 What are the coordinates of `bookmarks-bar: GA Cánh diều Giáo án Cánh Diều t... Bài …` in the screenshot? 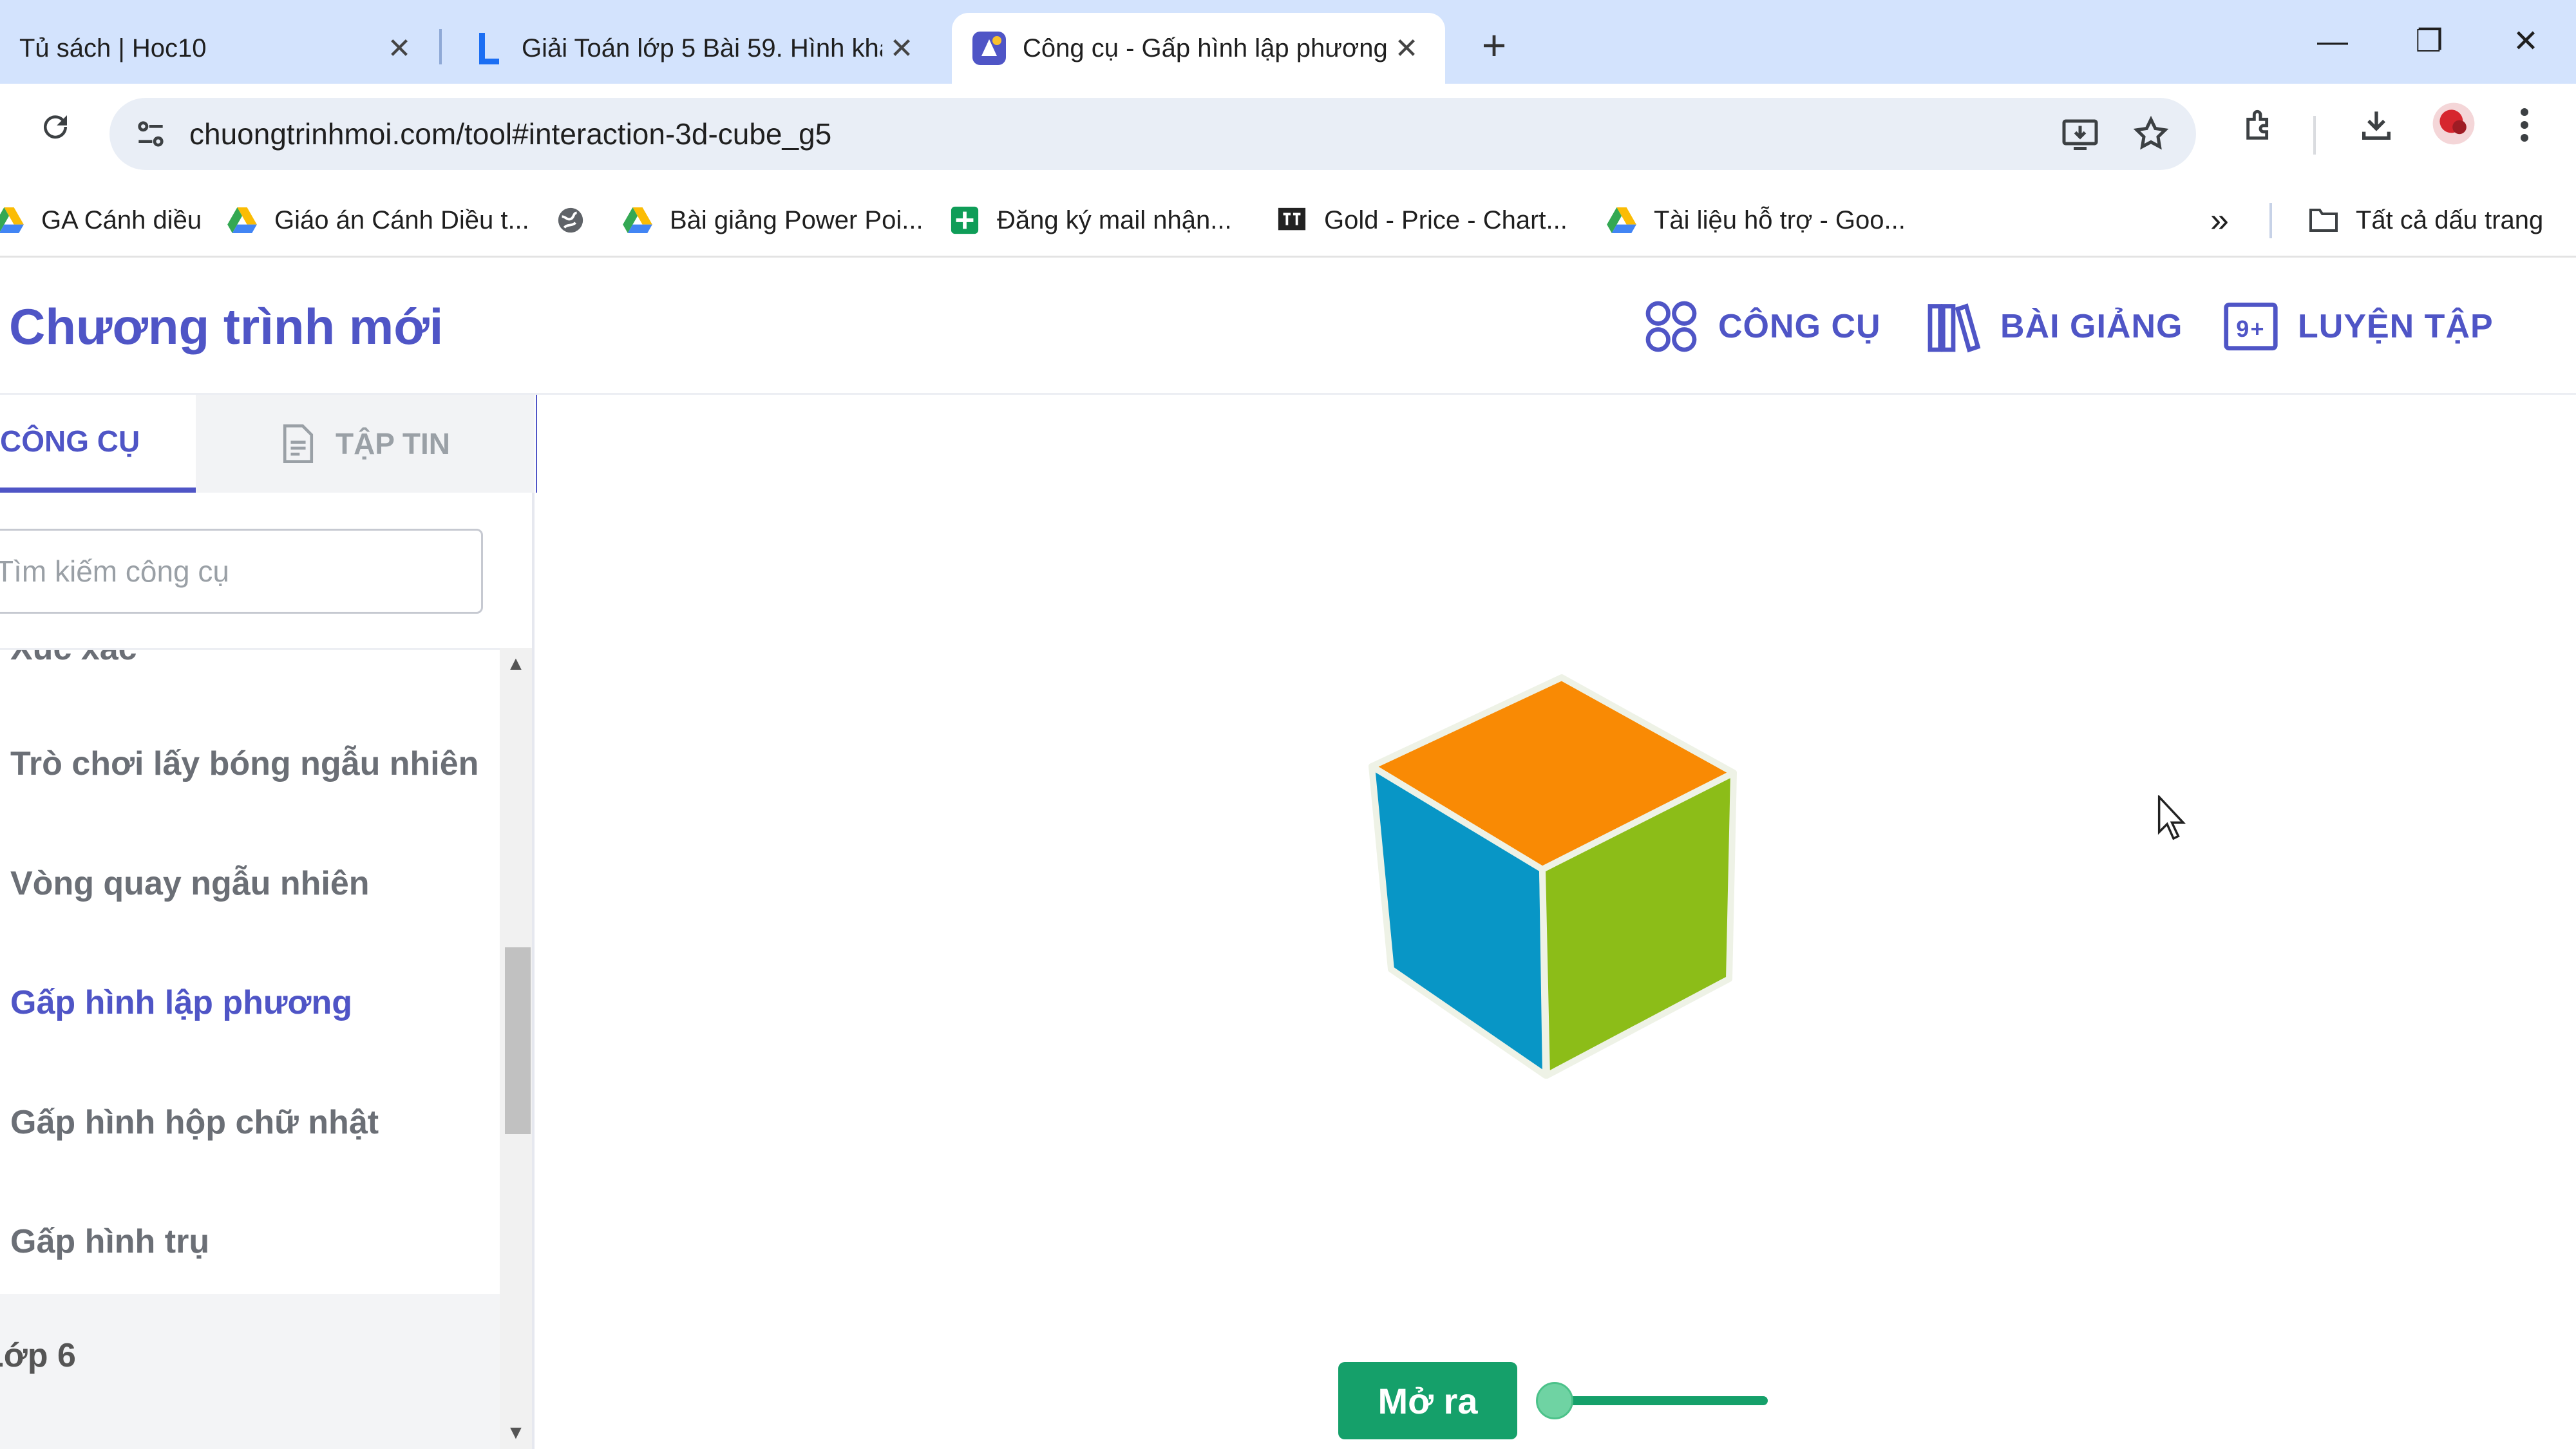 It's located at (1288, 221).